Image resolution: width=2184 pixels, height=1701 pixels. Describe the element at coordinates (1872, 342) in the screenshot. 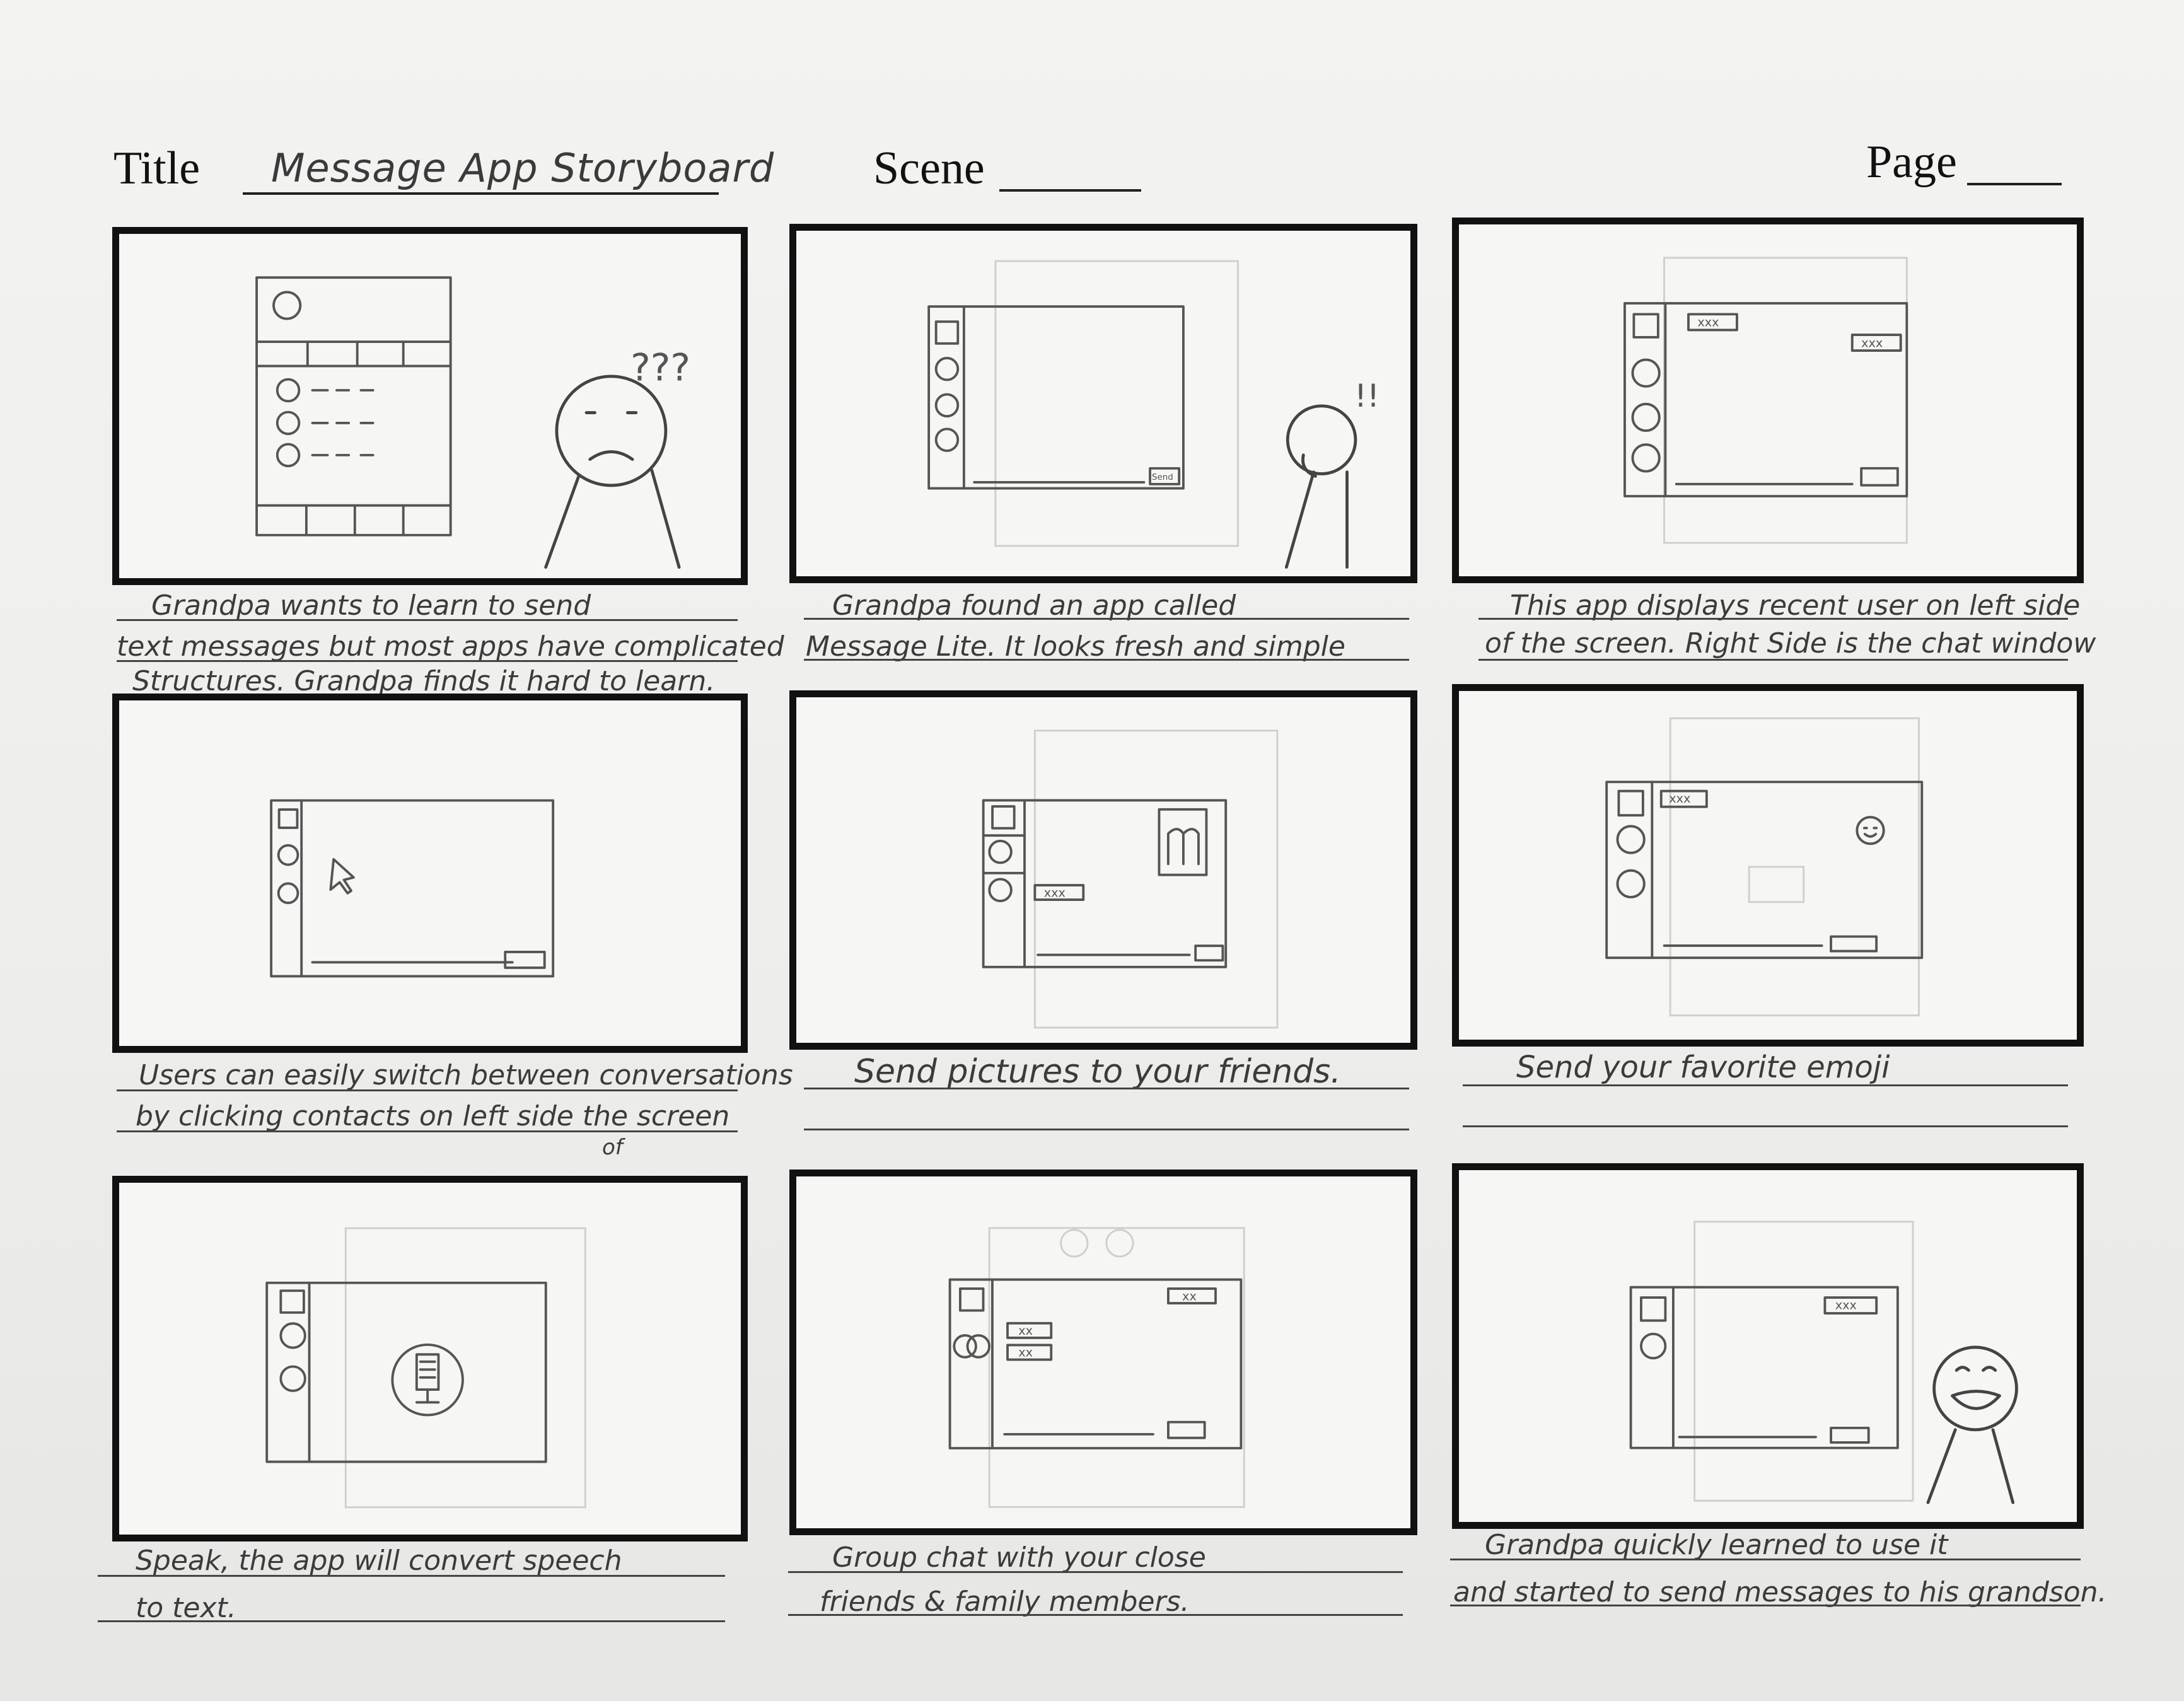

I see `message-mark-2: xxx` at that location.